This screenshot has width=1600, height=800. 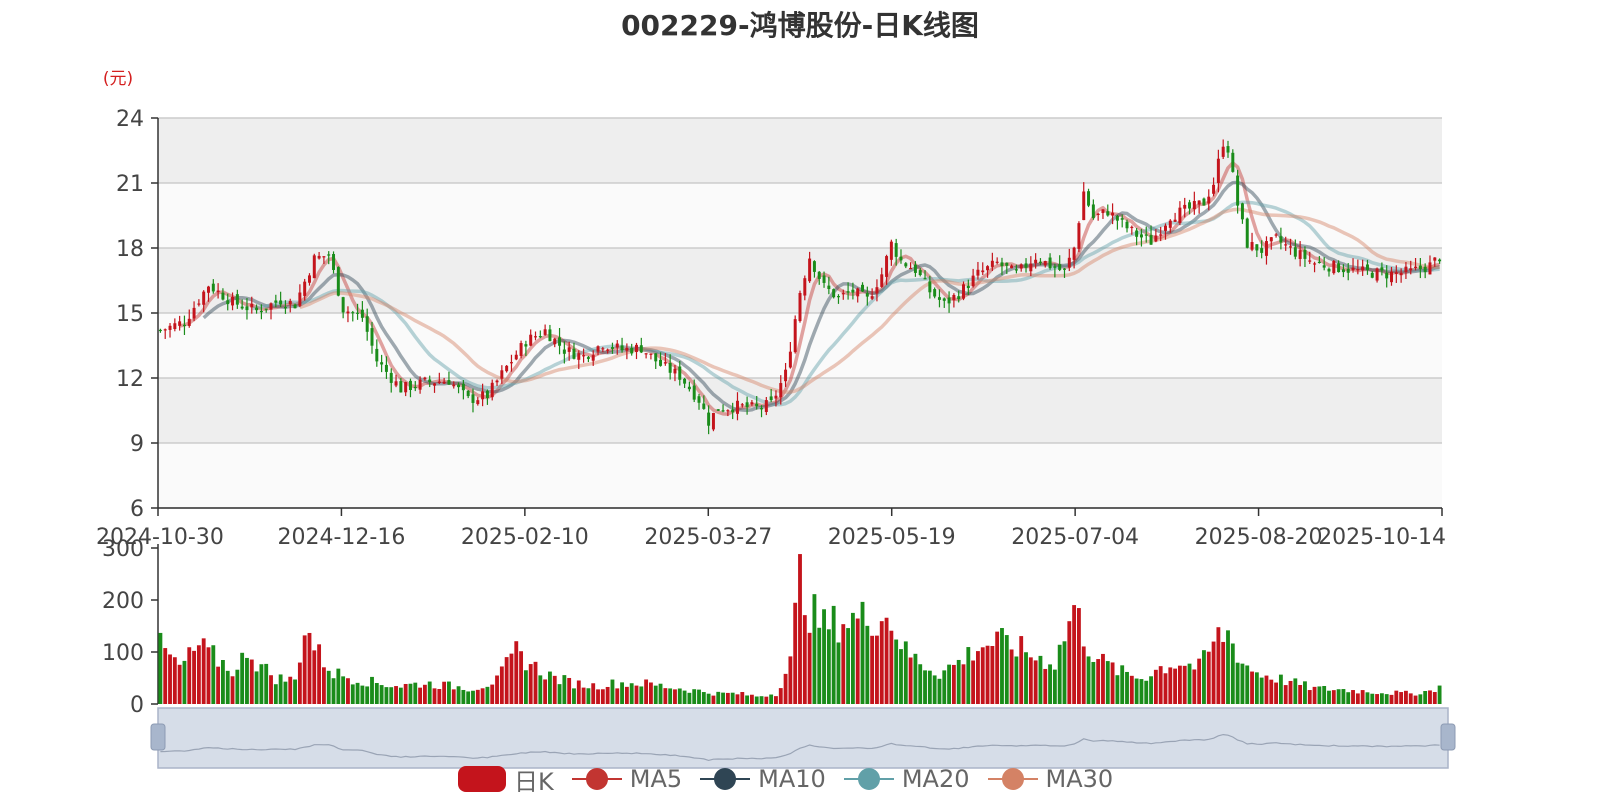 I want to click on legend-item-ma30: MA30, so click(x=1050, y=779).